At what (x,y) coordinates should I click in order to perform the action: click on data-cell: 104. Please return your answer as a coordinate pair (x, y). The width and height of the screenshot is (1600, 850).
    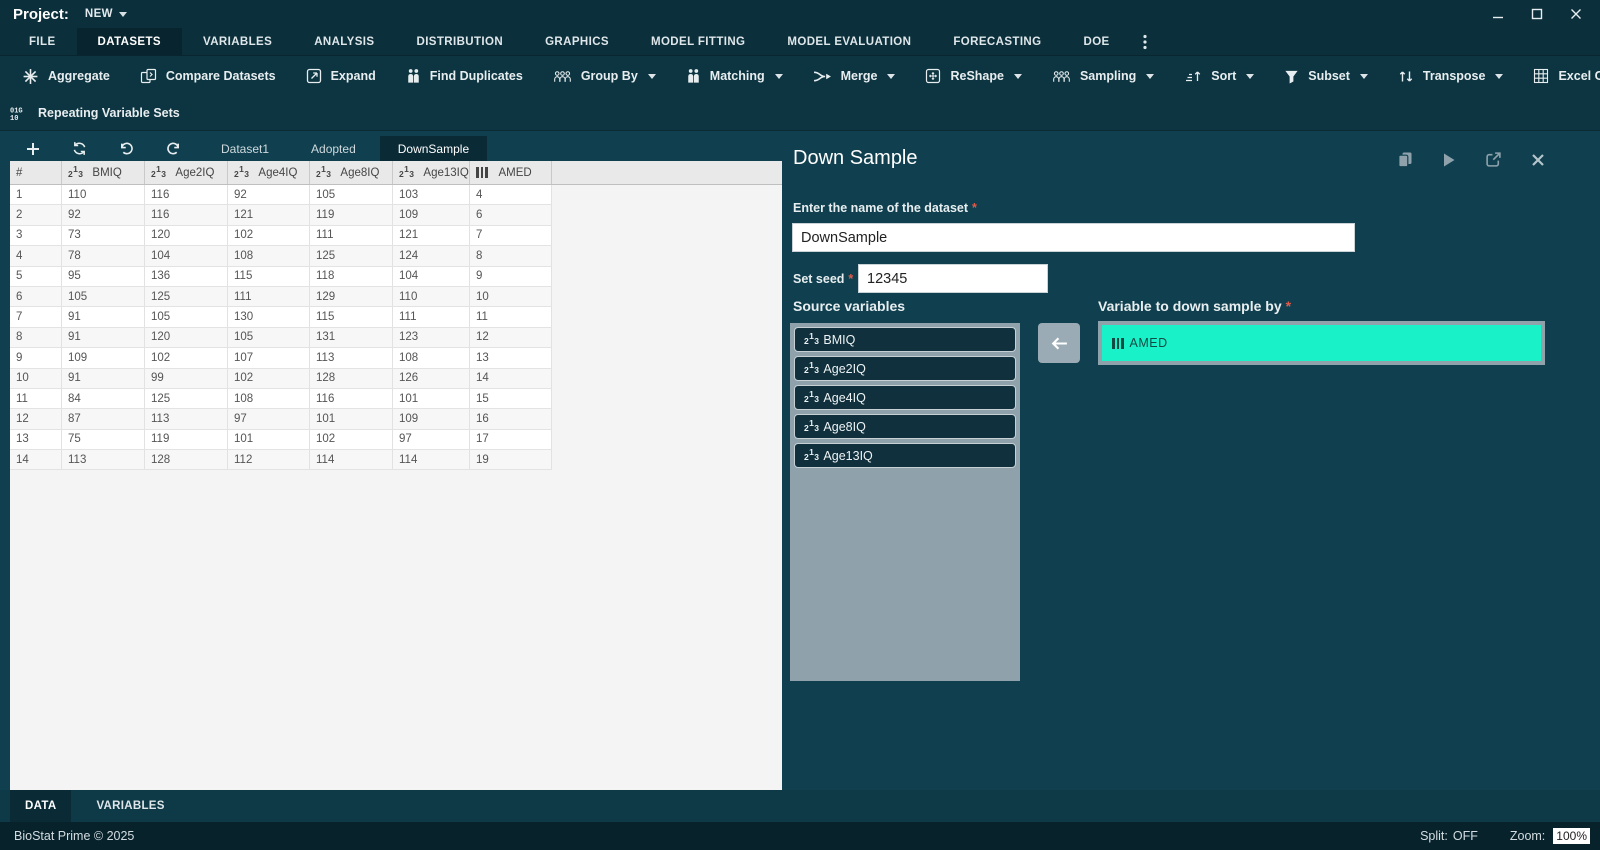
    Looking at the image, I should click on (431, 276).